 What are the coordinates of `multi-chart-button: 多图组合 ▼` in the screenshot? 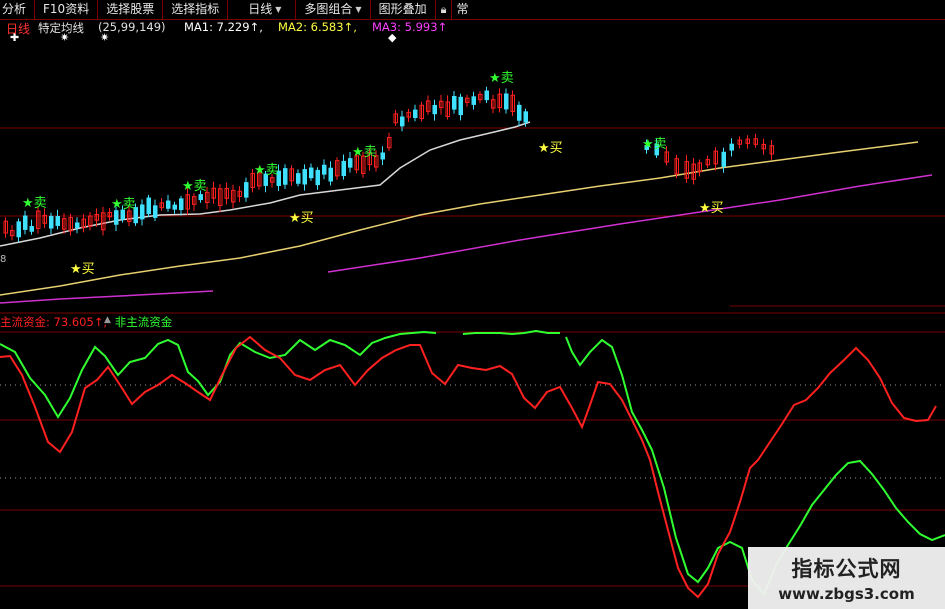 It's located at (333, 9).